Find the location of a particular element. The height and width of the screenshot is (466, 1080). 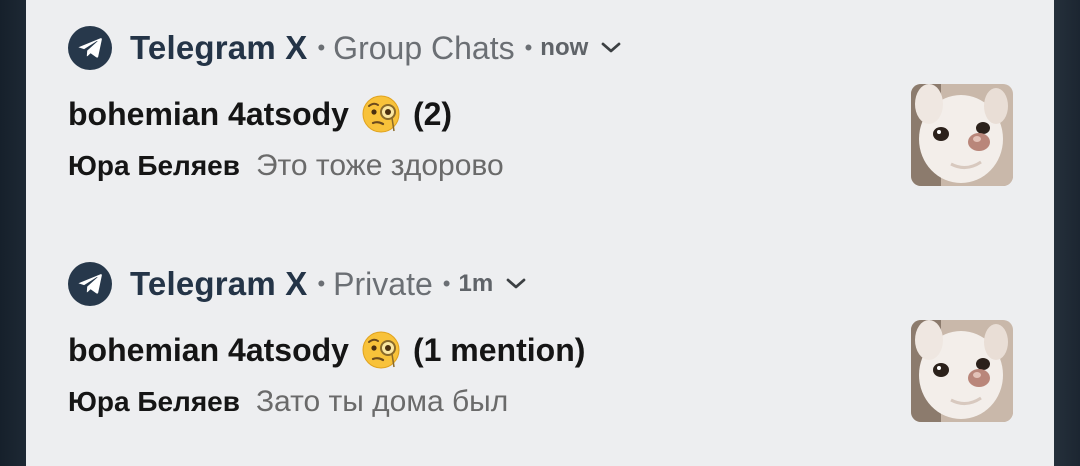

notification-time: now is located at coordinates (564, 47).